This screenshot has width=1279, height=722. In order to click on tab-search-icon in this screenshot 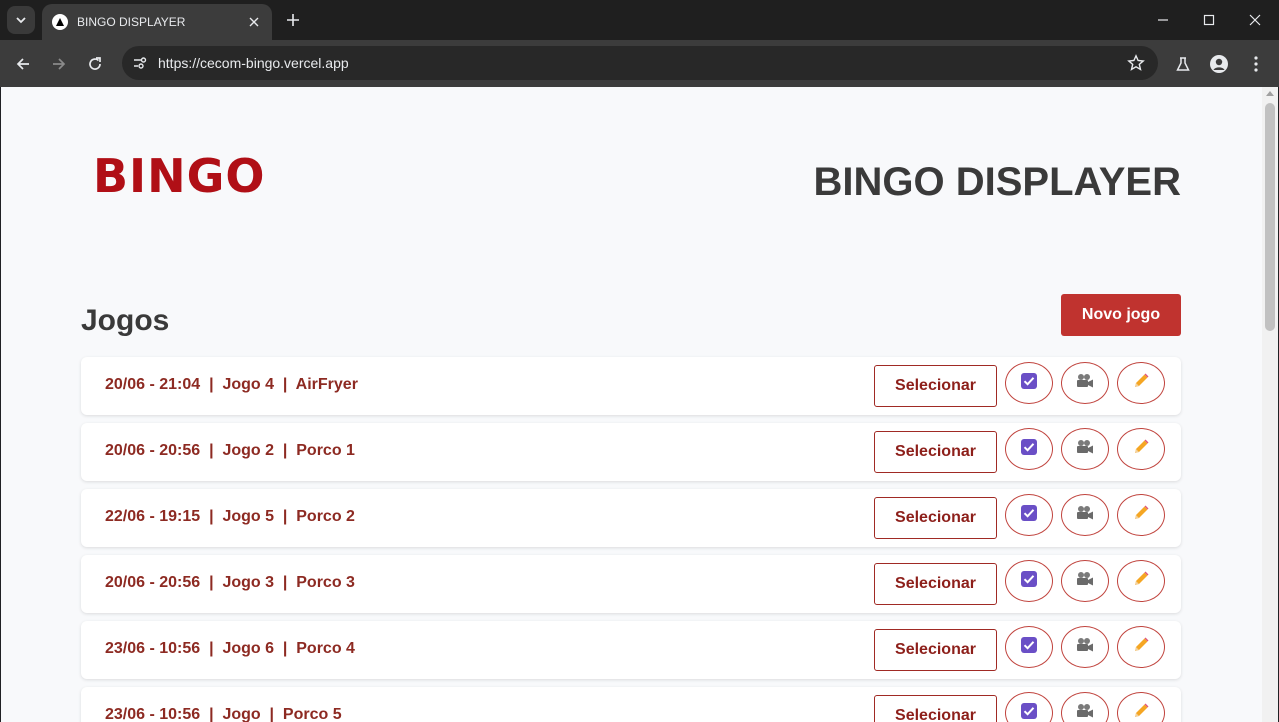, I will do `click(21, 20)`.